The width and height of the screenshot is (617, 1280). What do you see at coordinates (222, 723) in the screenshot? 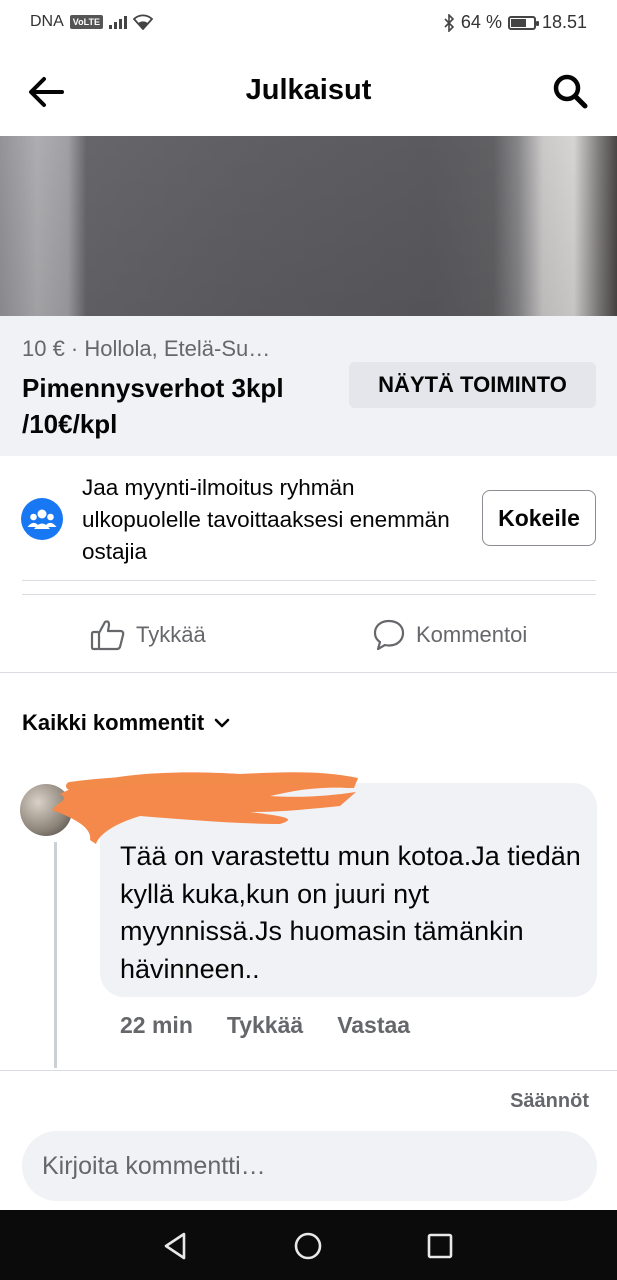
I see `chevron-down-icon` at bounding box center [222, 723].